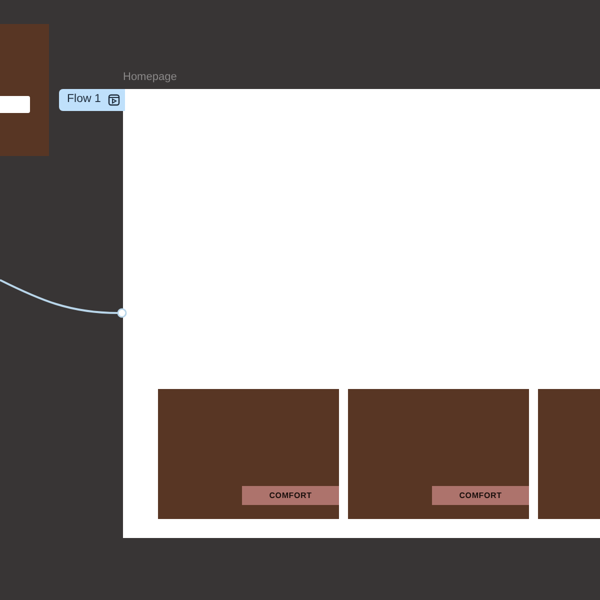 The image size is (600, 600). I want to click on flow-tag: Flow 1, so click(92, 100).